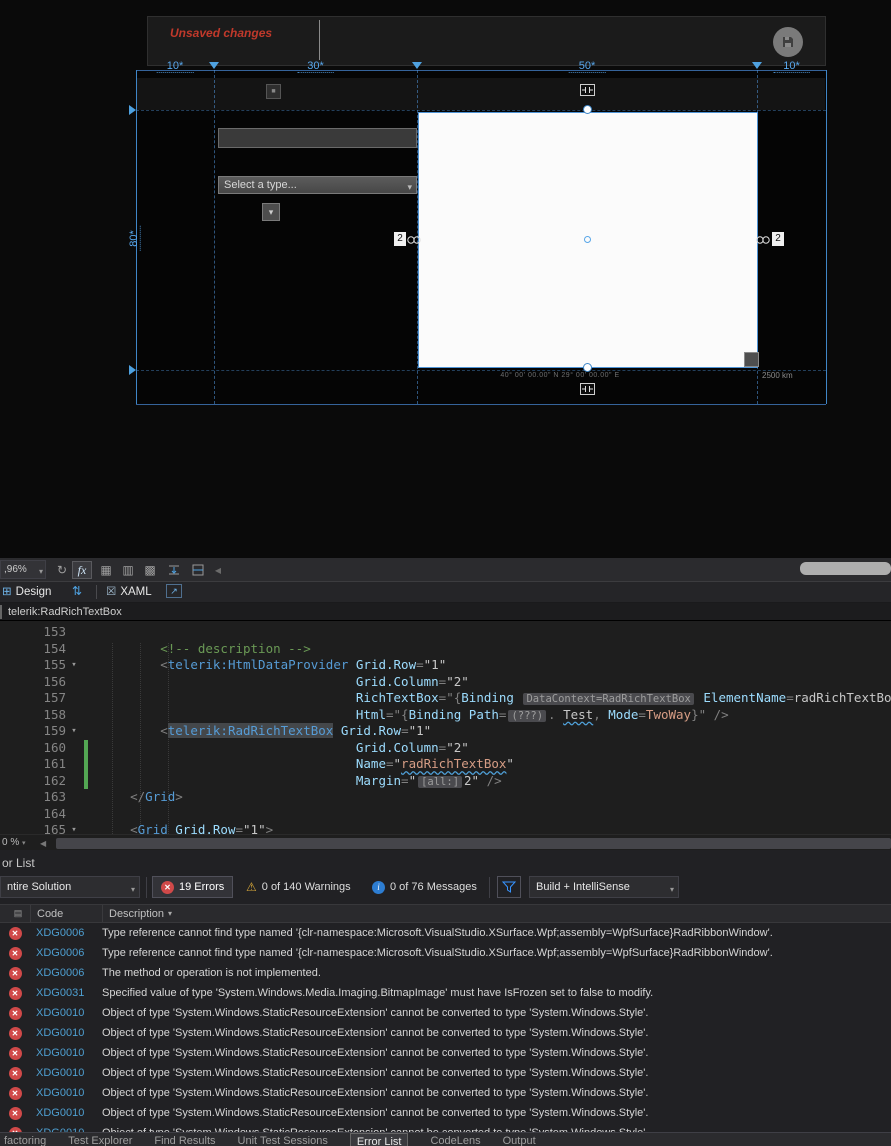 The width and height of the screenshot is (891, 1146). What do you see at coordinates (445, 828) in the screenshot?
I see `code-line: 165 ▾ <Grid Grid.Row="1">` at bounding box center [445, 828].